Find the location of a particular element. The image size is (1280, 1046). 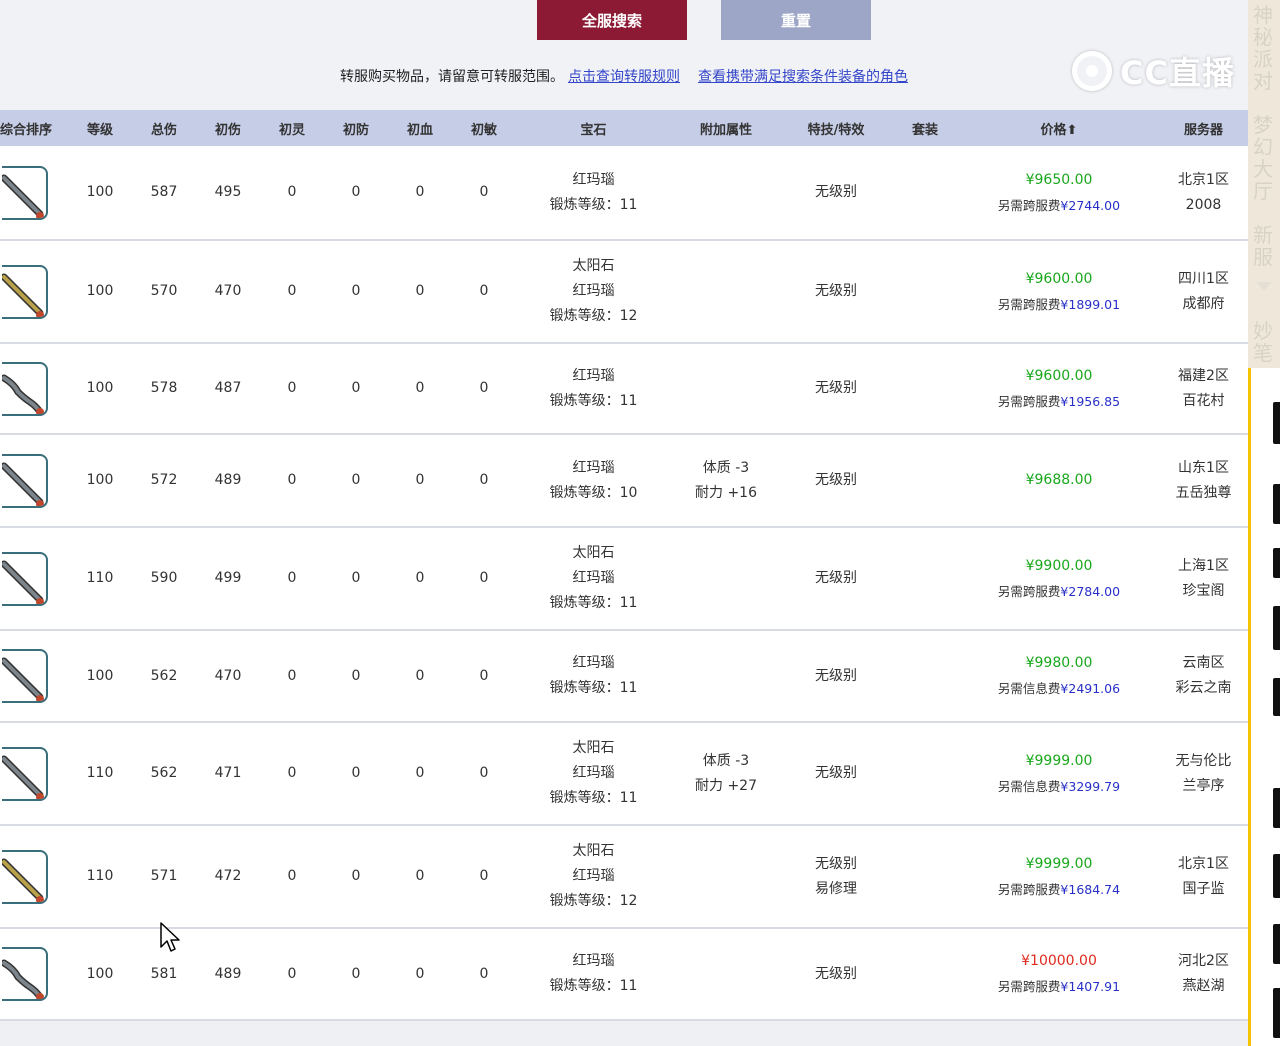

search-all-button: 全服搜索 is located at coordinates (612, 20).